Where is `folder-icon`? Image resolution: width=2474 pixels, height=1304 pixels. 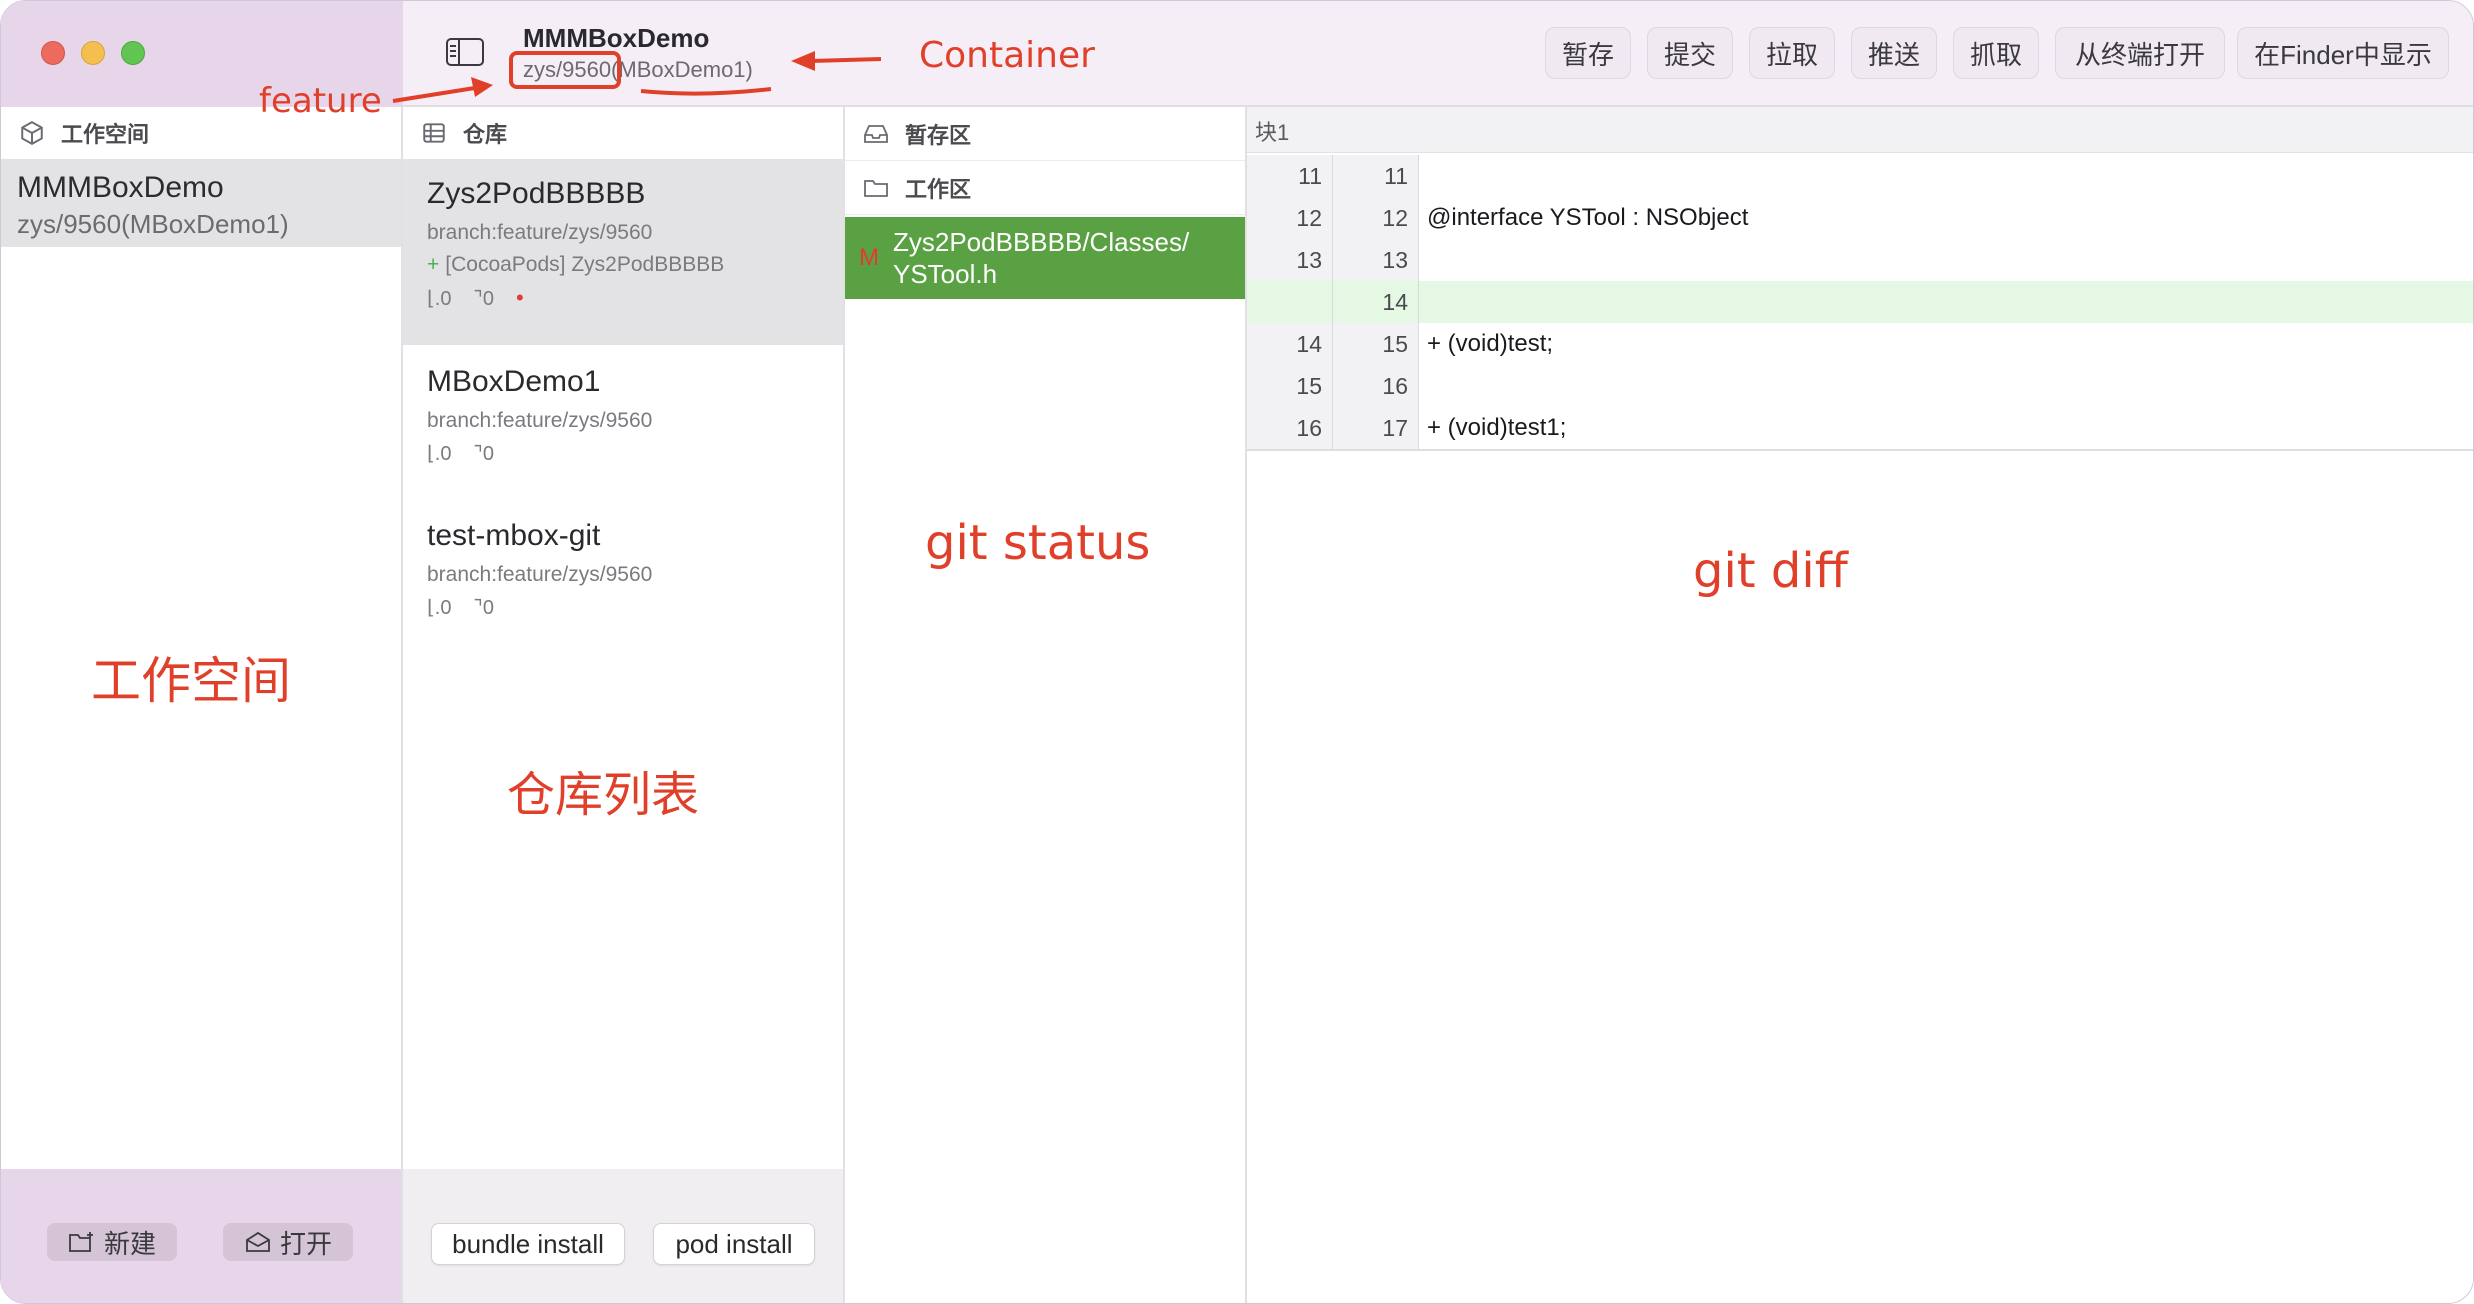
folder-icon is located at coordinates (876, 188).